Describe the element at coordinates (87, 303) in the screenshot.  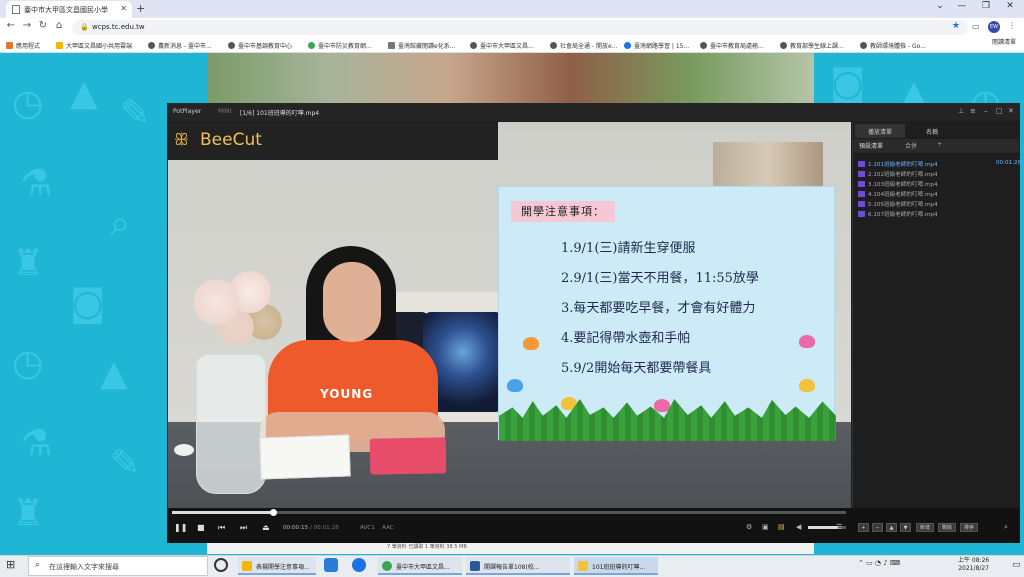
I see `camera-icon: ◙` at that location.